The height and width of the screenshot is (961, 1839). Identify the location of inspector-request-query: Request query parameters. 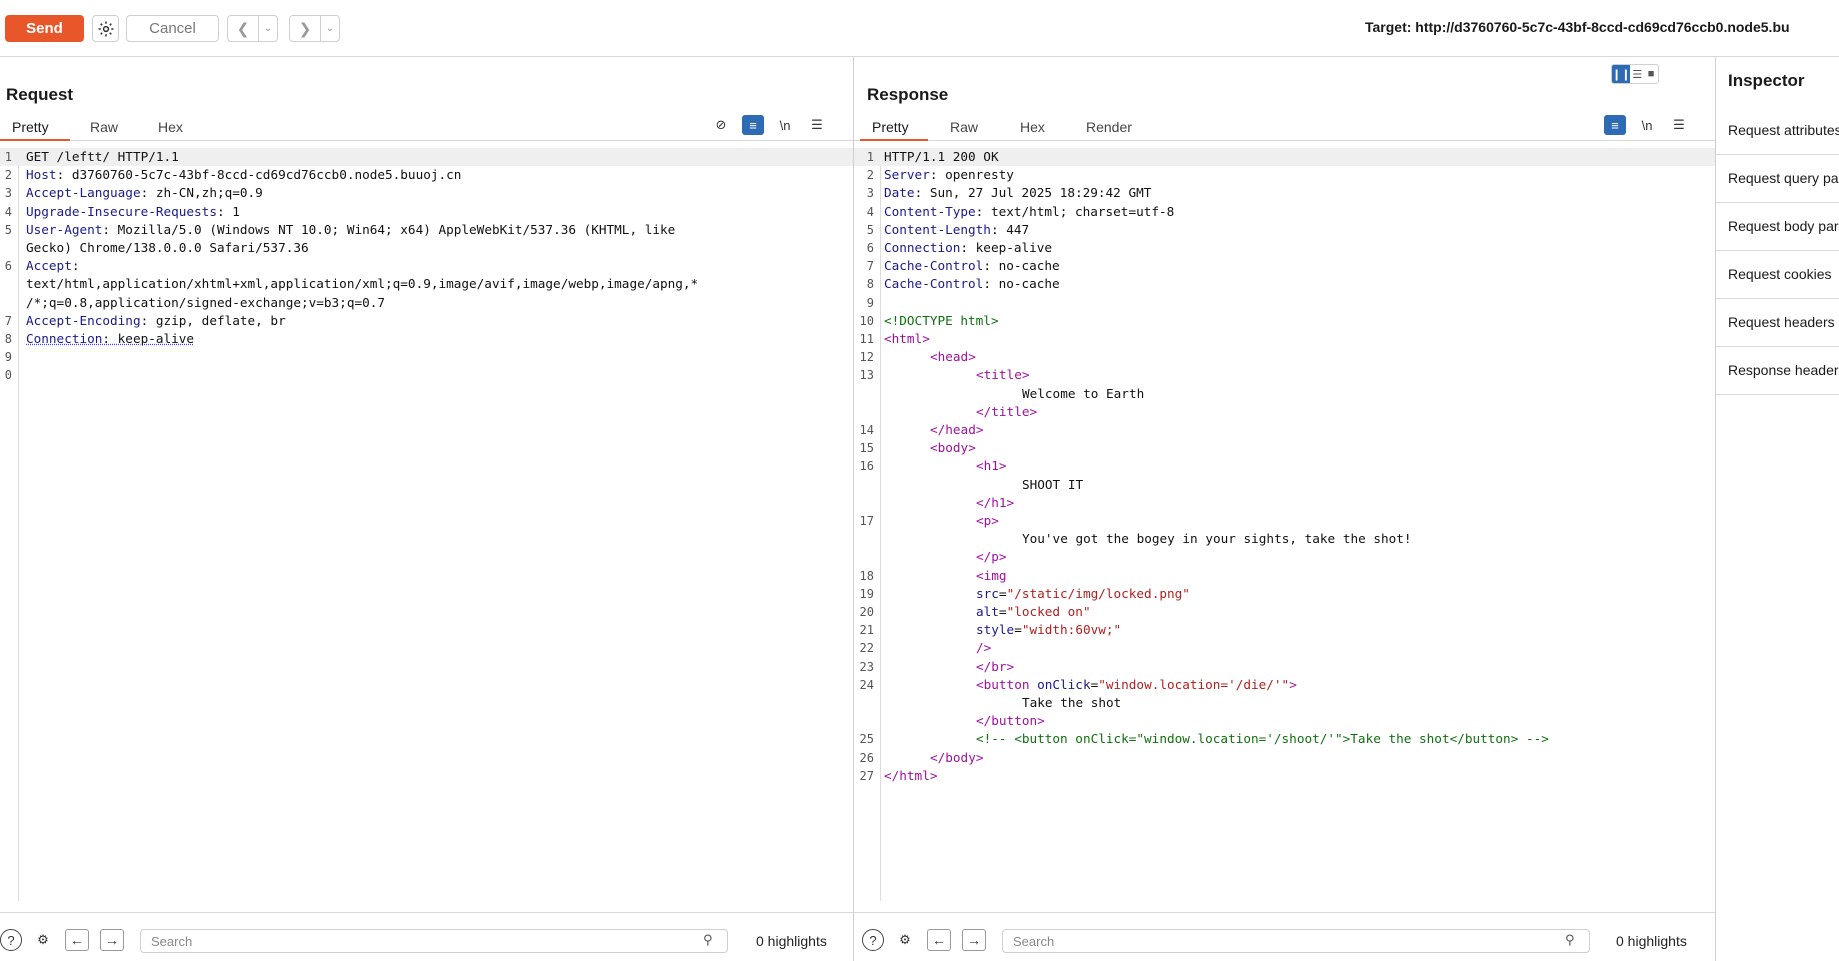
(1777, 179).